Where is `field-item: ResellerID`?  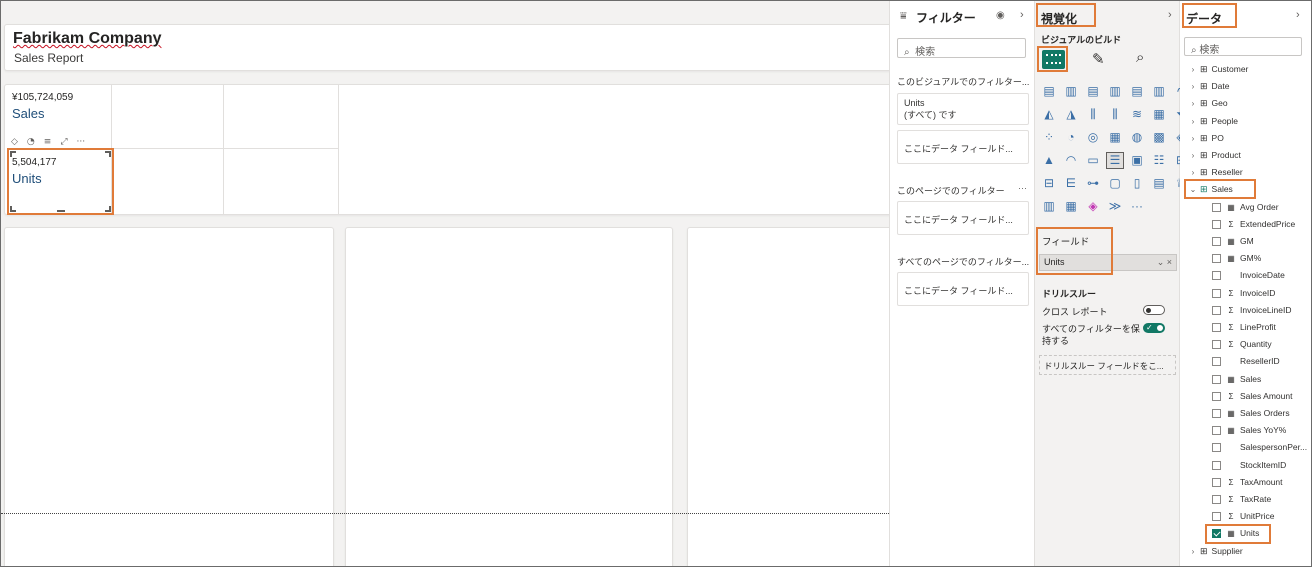 field-item: ResellerID is located at coordinates (1246, 361).